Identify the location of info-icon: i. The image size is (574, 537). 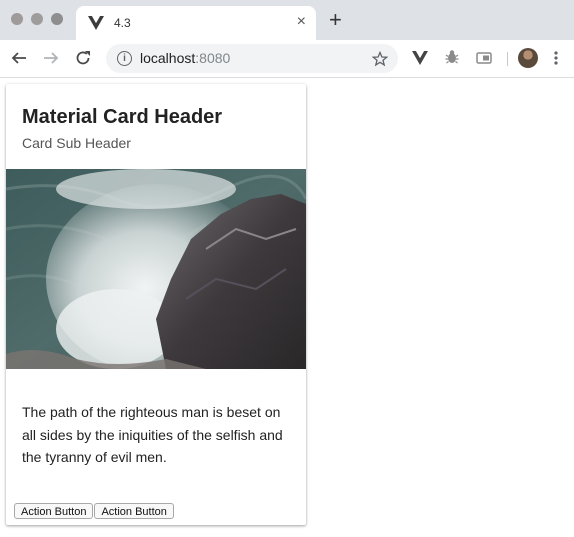
(124, 58).